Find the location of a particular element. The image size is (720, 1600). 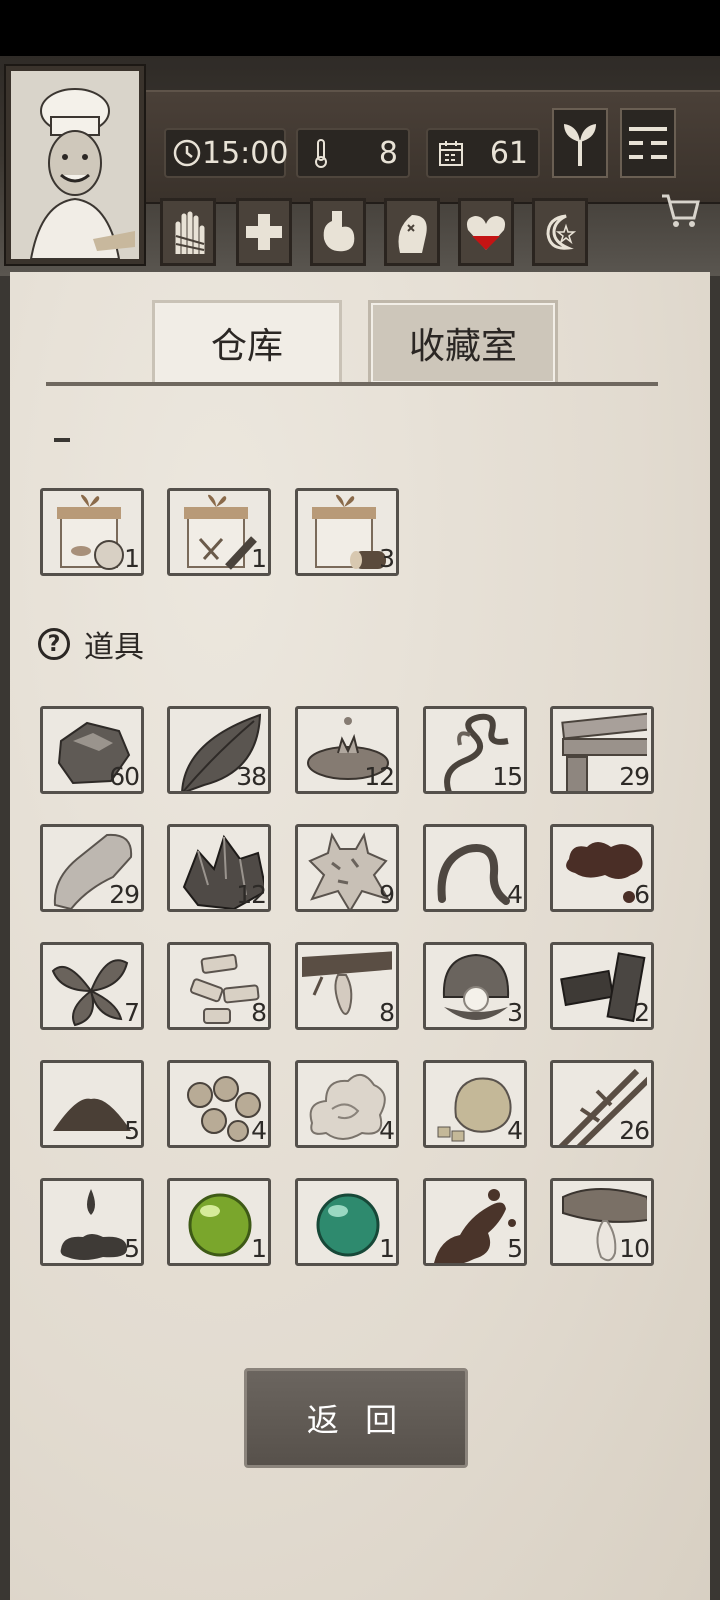

item-count: 38 is located at coordinates (251, 776).